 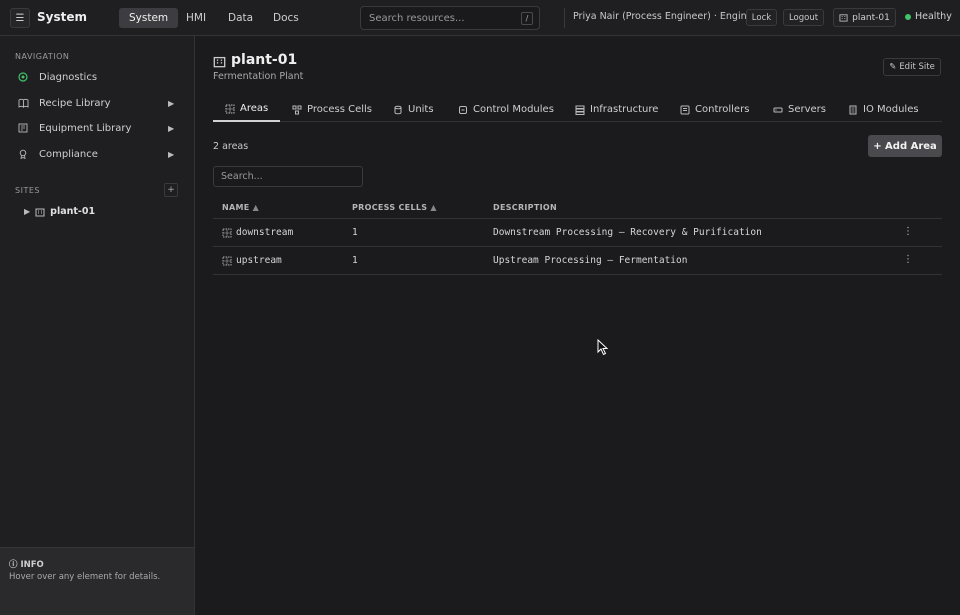 I want to click on sidebar-item-diagnostics: Diagnostics, so click(x=97, y=77).